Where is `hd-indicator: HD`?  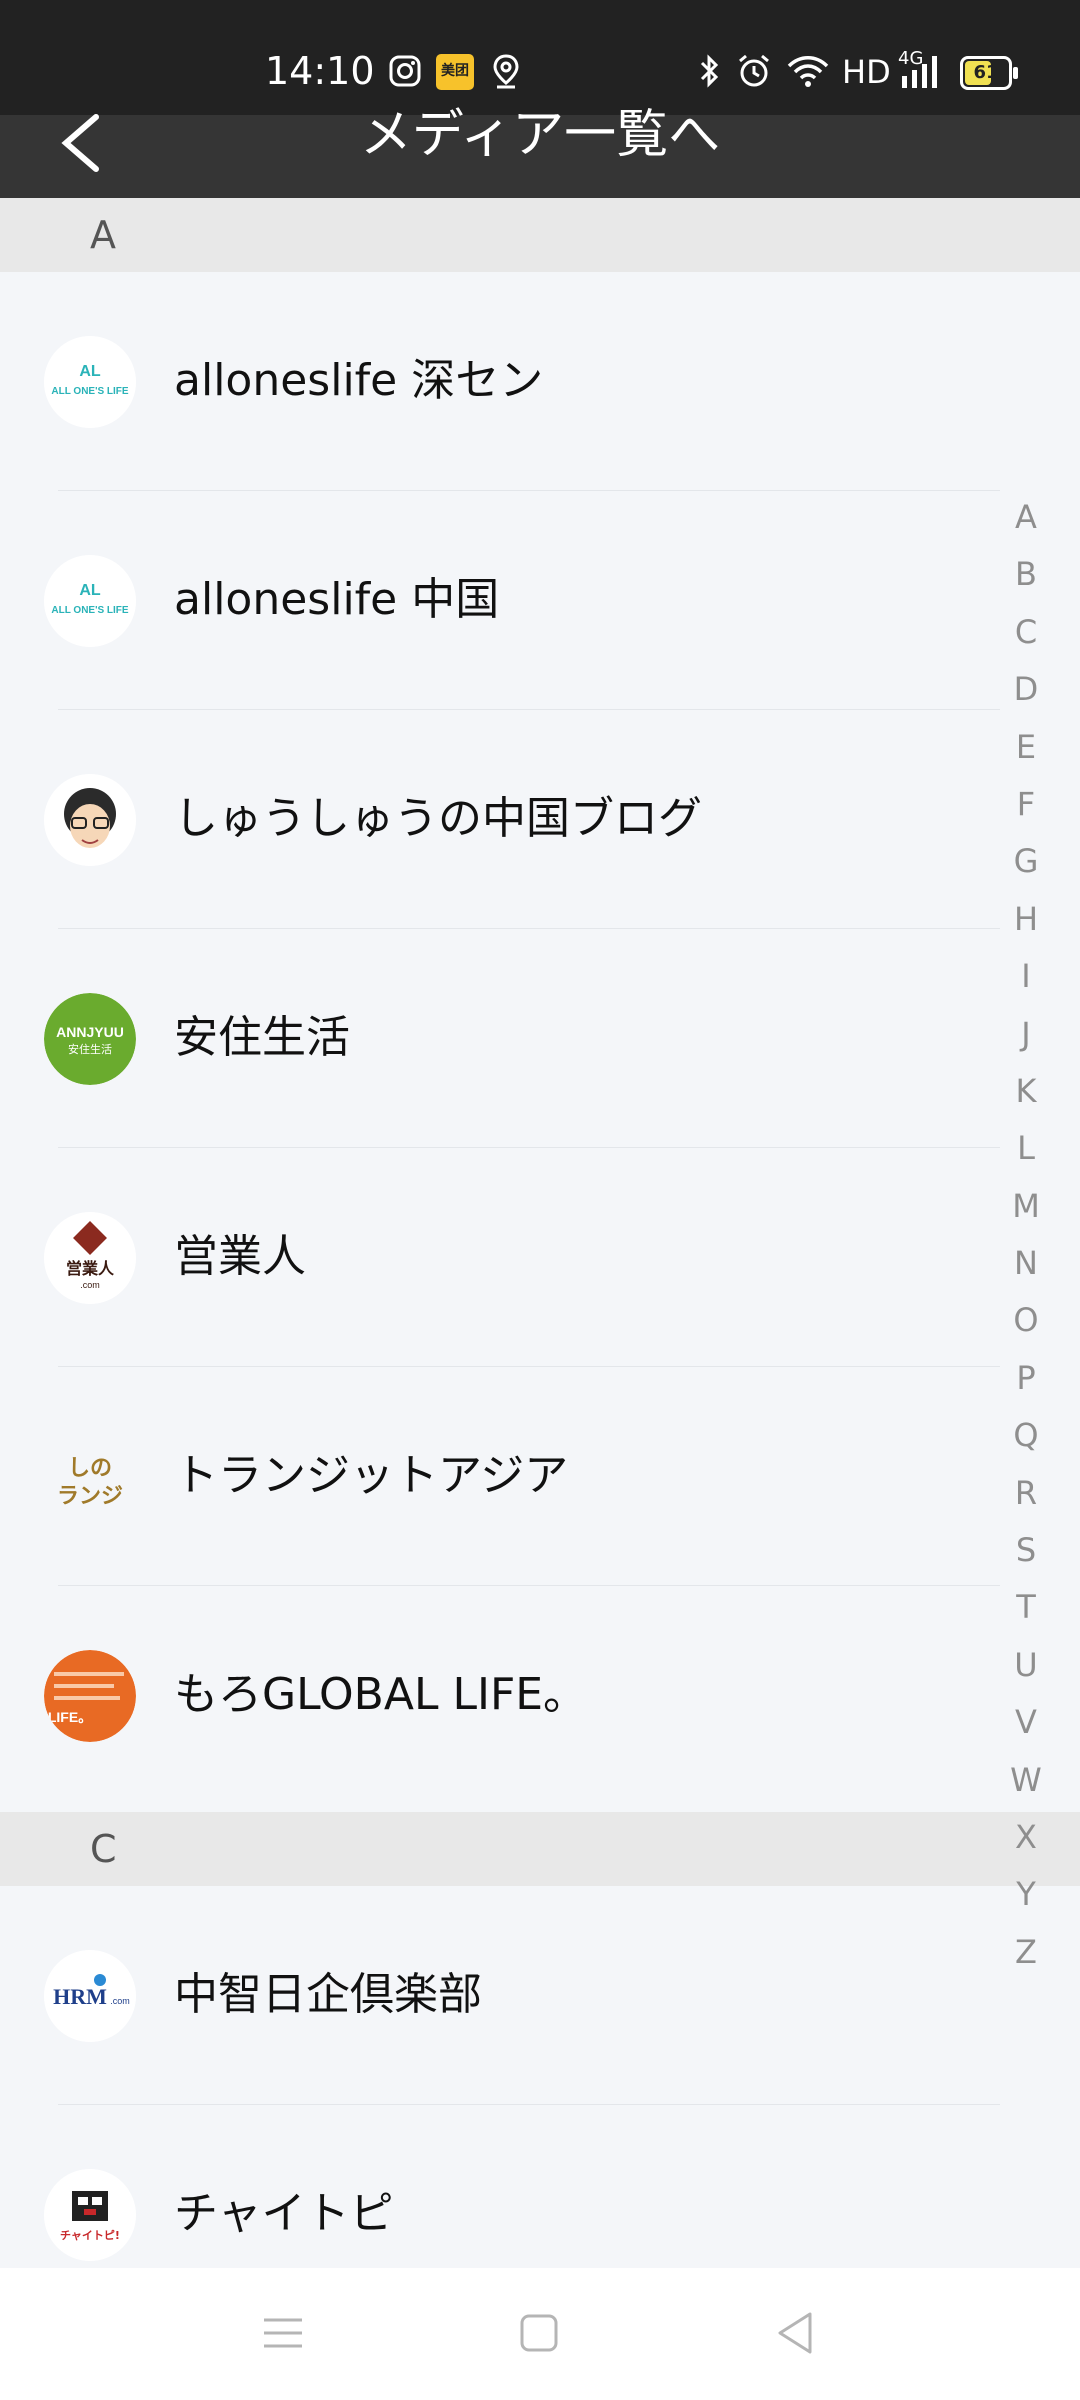
hd-indicator: HD is located at coordinates (866, 72).